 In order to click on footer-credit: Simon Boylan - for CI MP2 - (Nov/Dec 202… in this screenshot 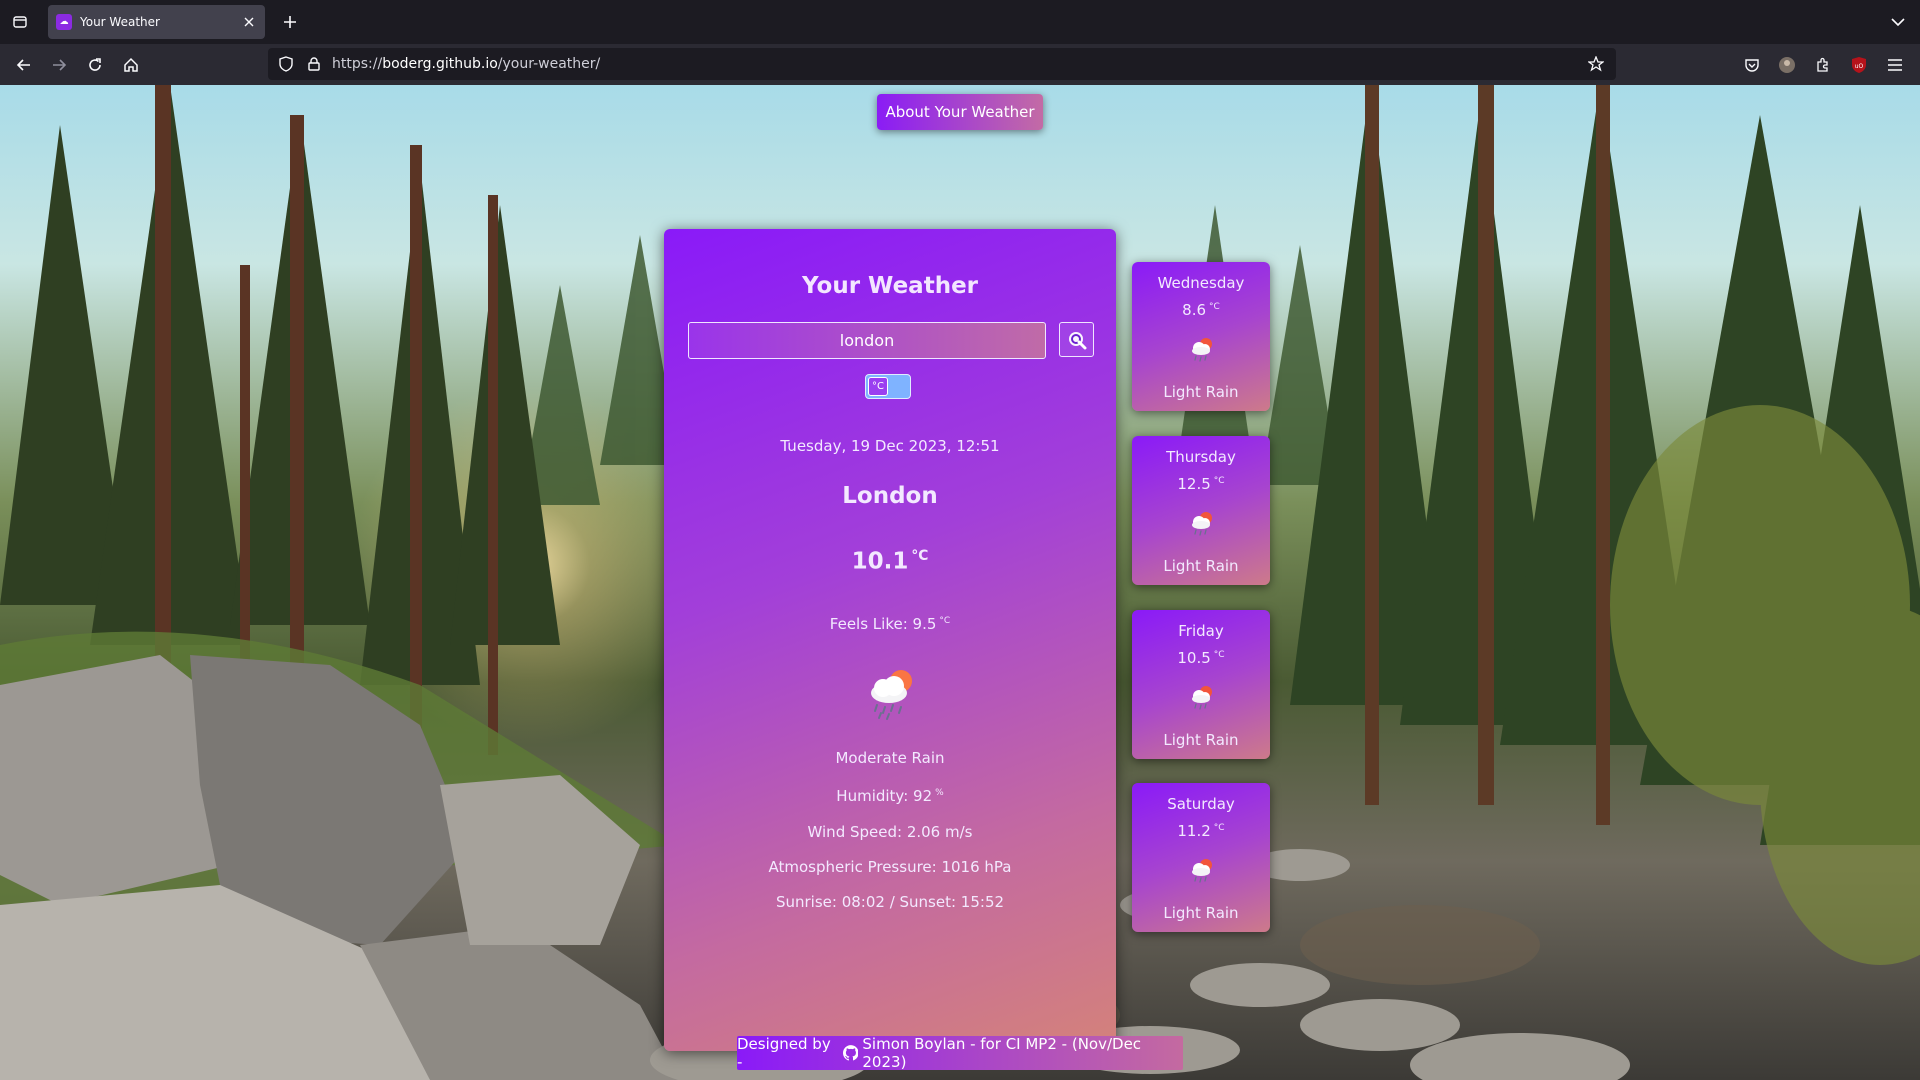, I will do `click(1002, 1053)`.